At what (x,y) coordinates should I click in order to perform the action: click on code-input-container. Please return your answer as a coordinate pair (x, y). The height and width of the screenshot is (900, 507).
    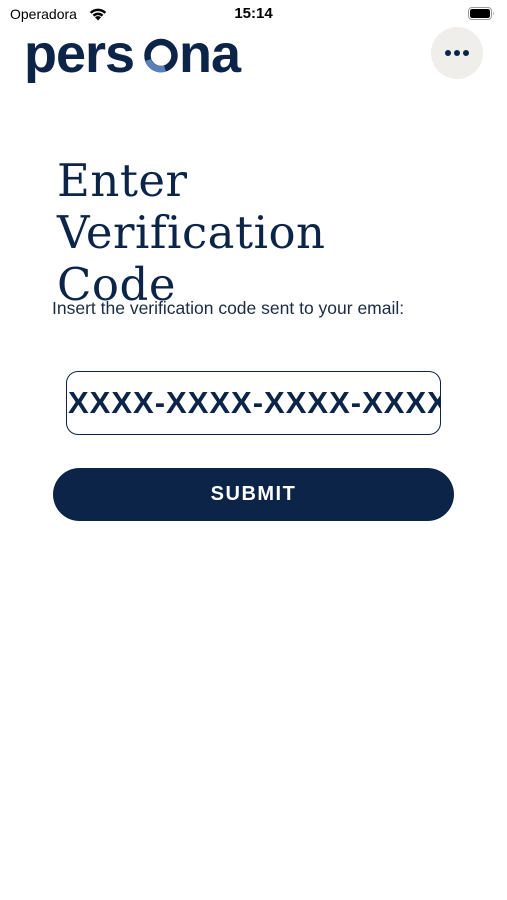
    Looking at the image, I should click on (253, 403).